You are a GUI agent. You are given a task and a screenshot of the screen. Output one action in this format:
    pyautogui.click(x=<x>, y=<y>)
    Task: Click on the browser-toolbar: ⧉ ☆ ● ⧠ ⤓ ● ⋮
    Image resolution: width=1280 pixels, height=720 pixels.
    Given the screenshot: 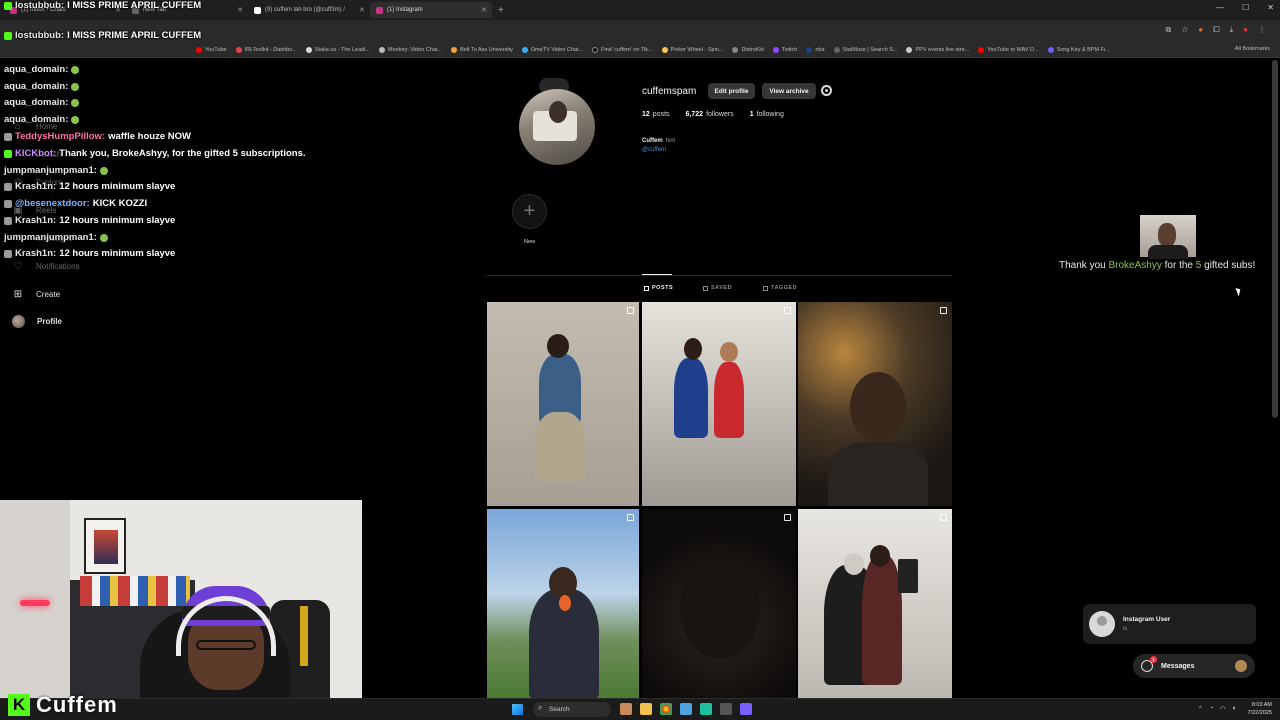 What is the action you would take?
    pyautogui.click(x=640, y=31)
    